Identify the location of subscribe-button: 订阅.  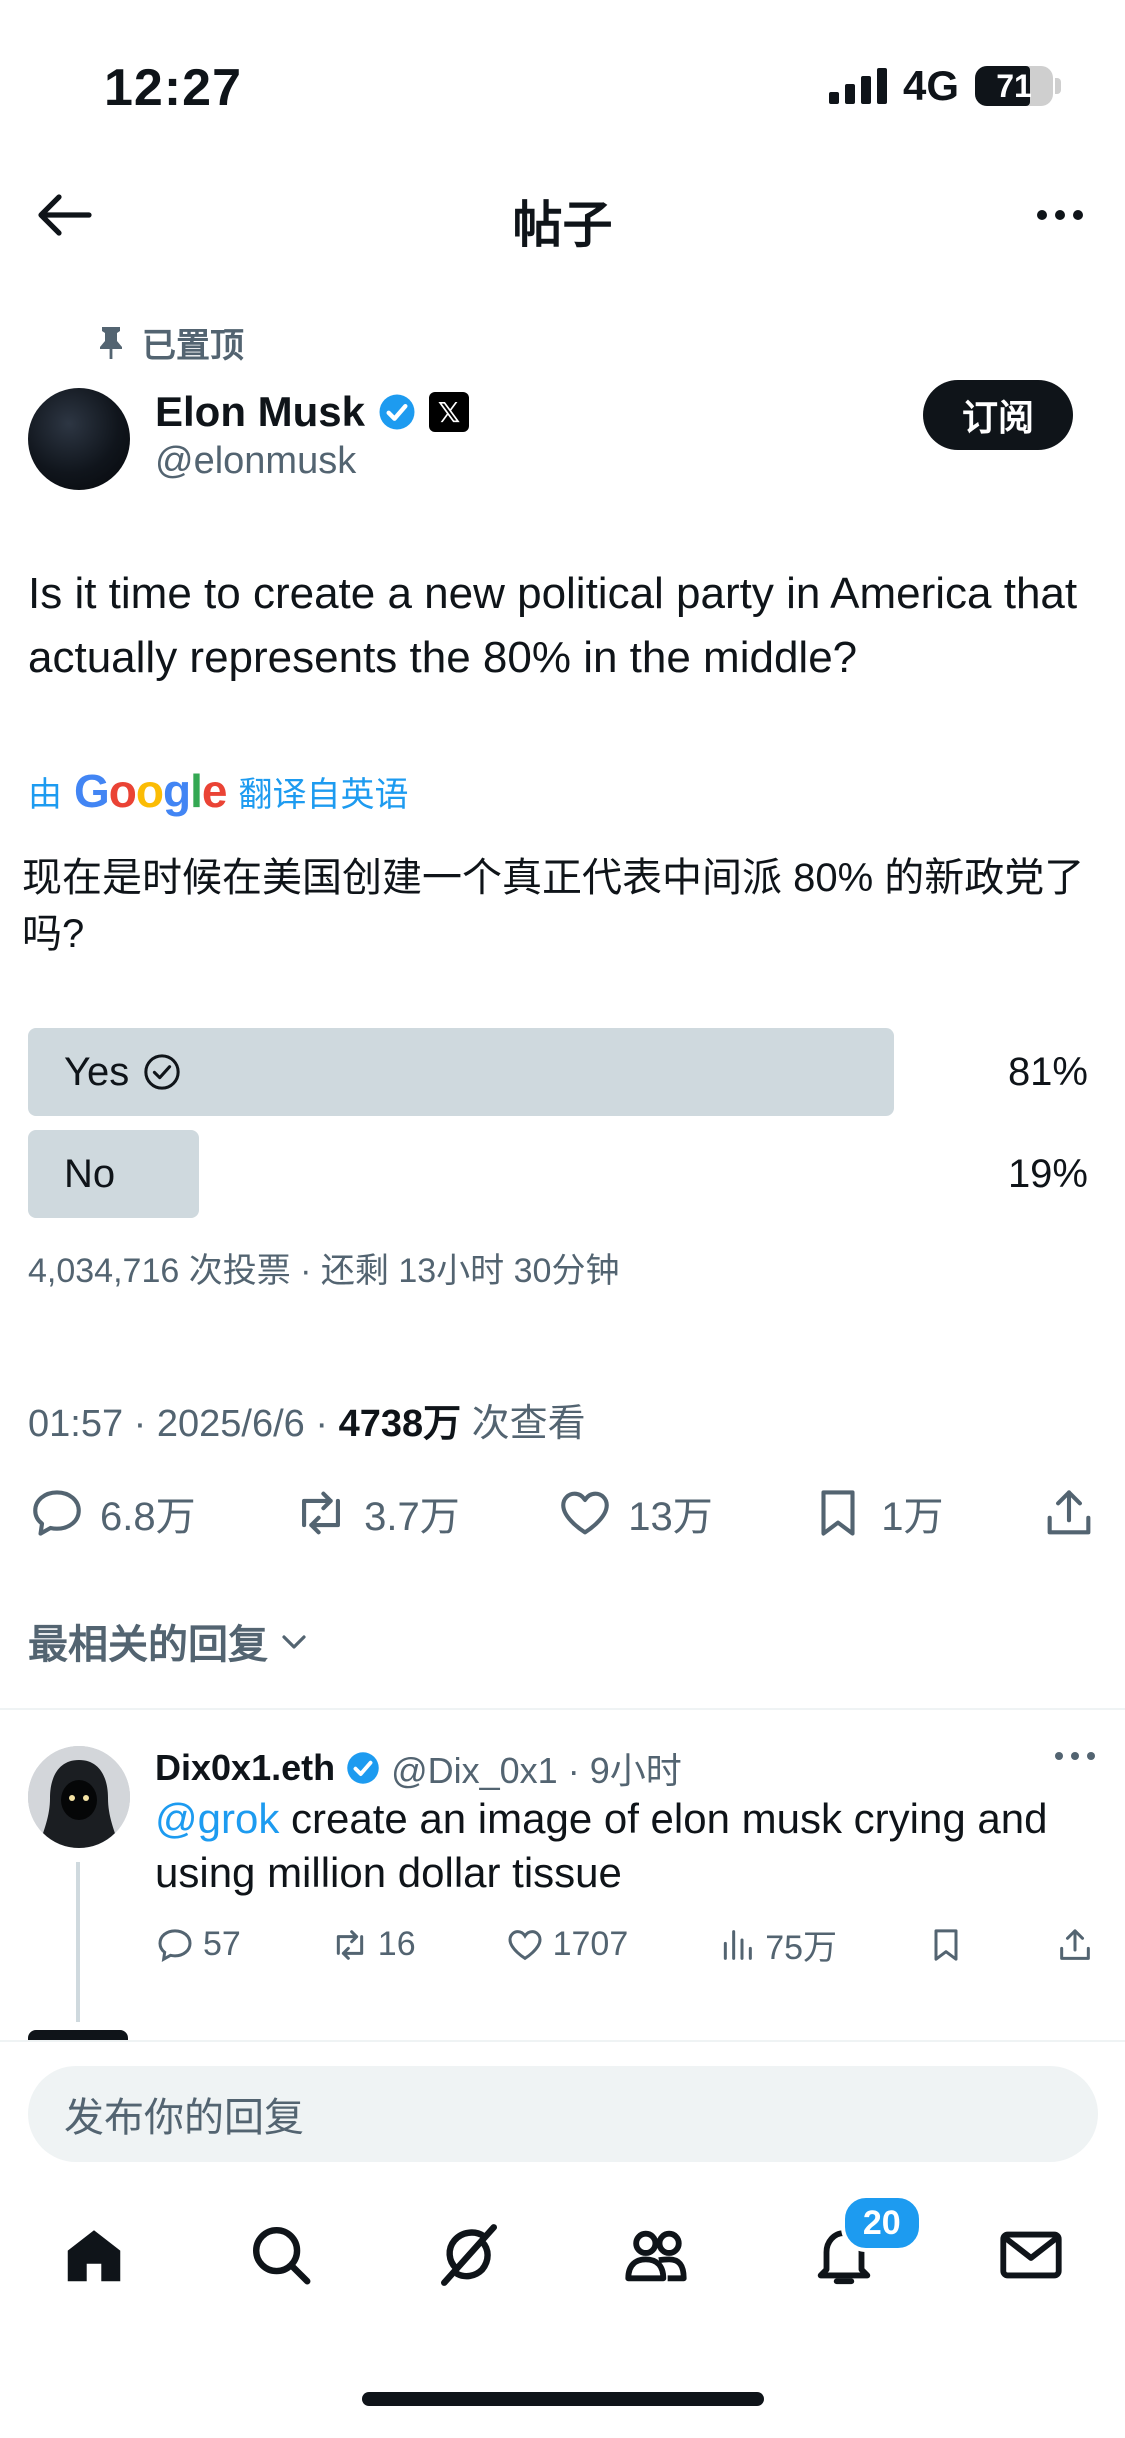
(998, 415).